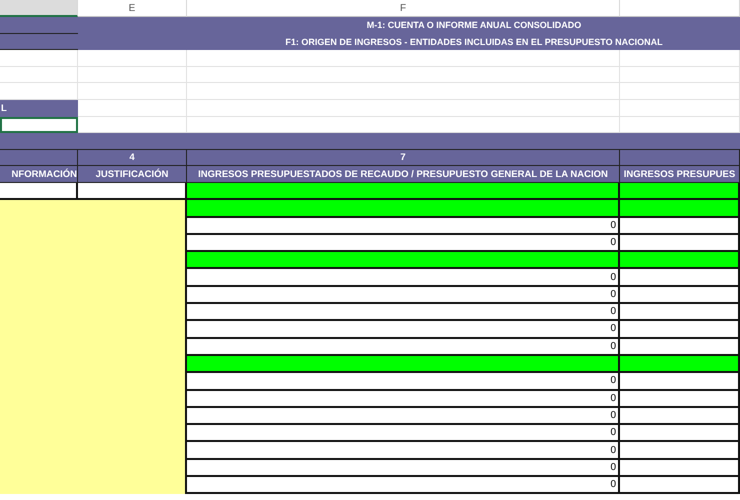  I want to click on report-title: M-1: CUENTA O INFORME ANUAL CONSOLIDADO F1: ORIGEN DE INGRESOS - ENTIDADES INCLUIDAS EN EL PRESUPUESTO NACIONAL, so click(409, 33).